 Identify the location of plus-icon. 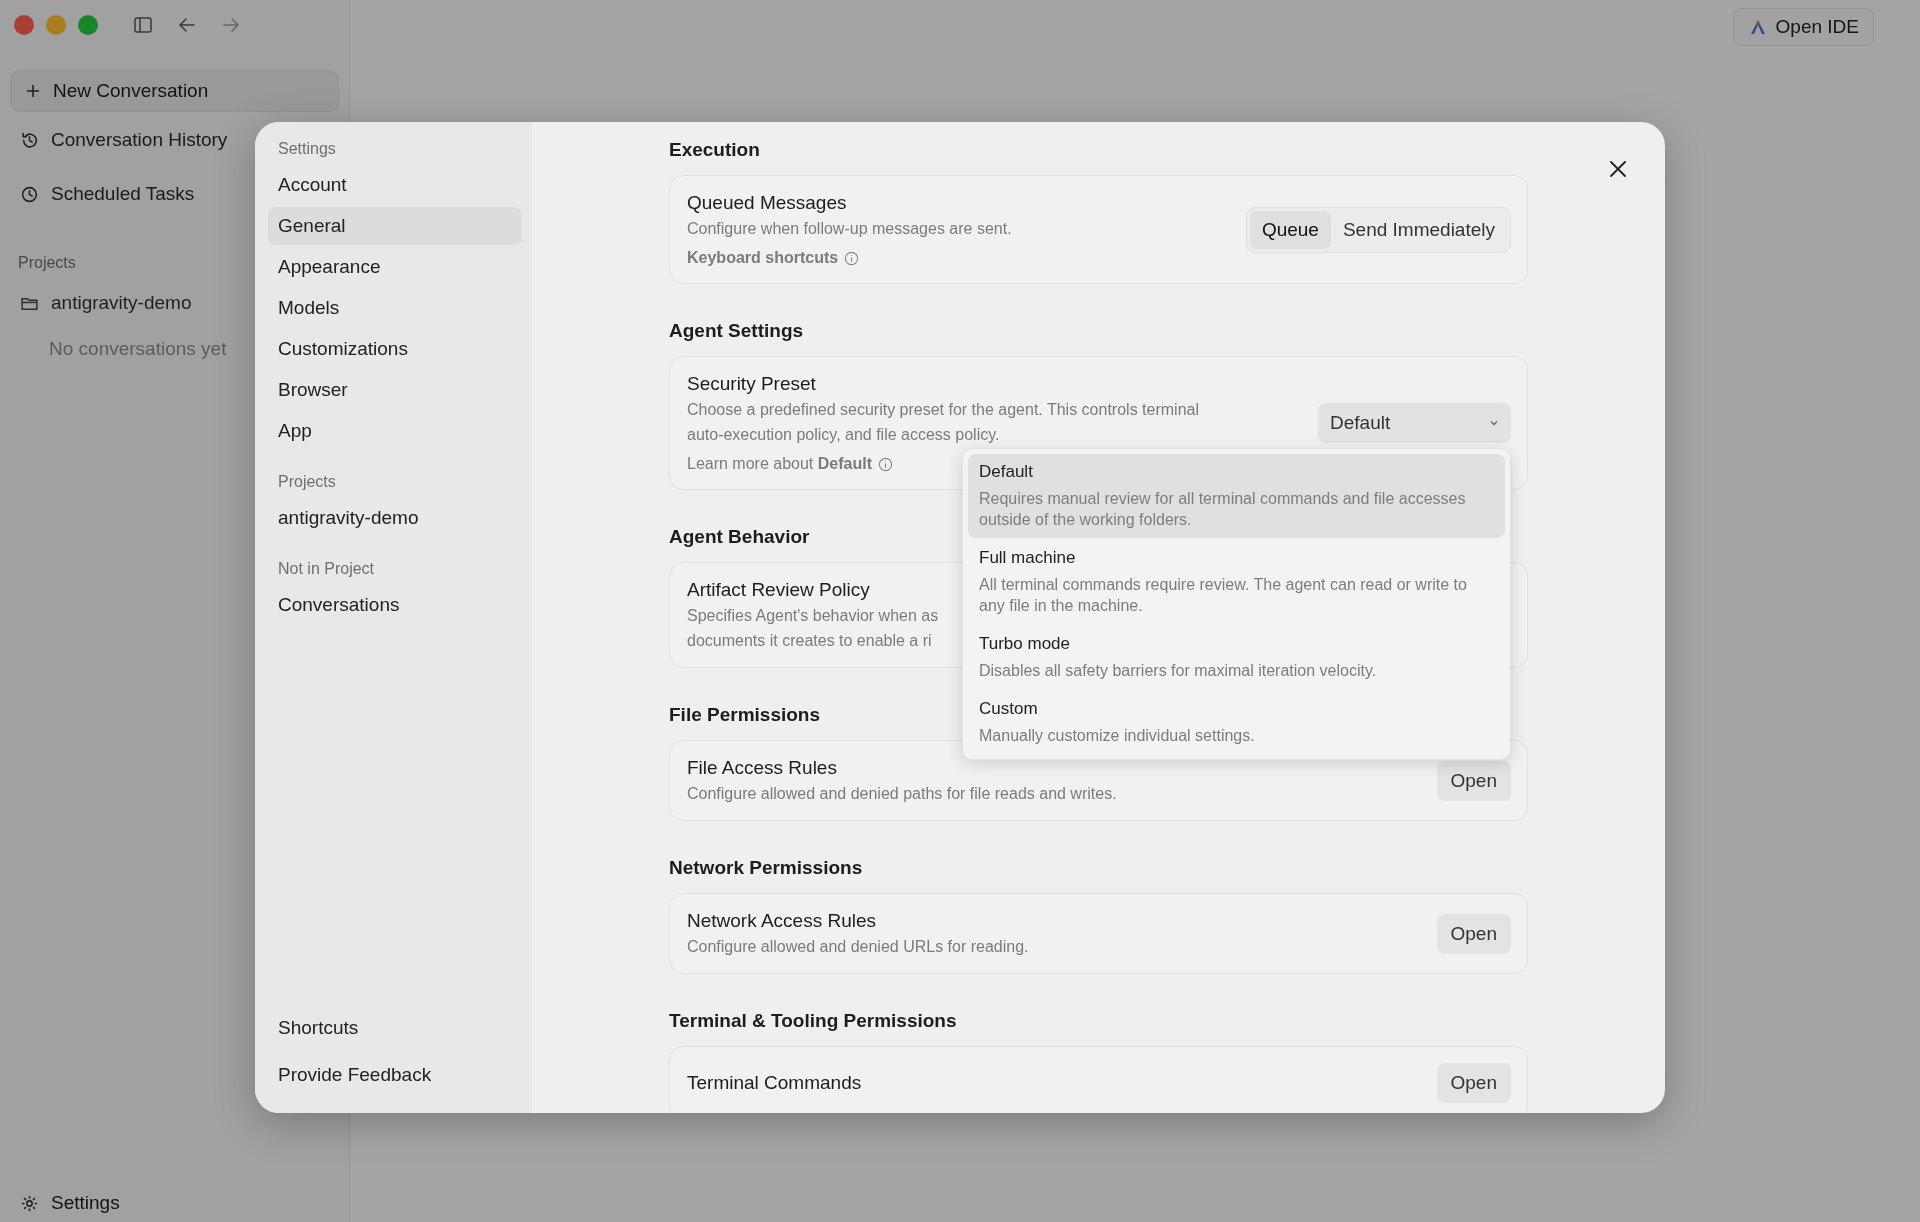
(33, 91).